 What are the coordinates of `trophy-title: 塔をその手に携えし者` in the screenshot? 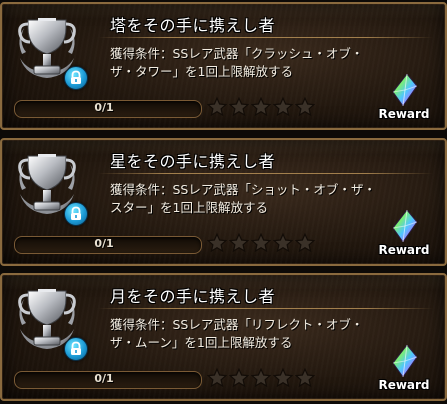 It's located at (193, 25).